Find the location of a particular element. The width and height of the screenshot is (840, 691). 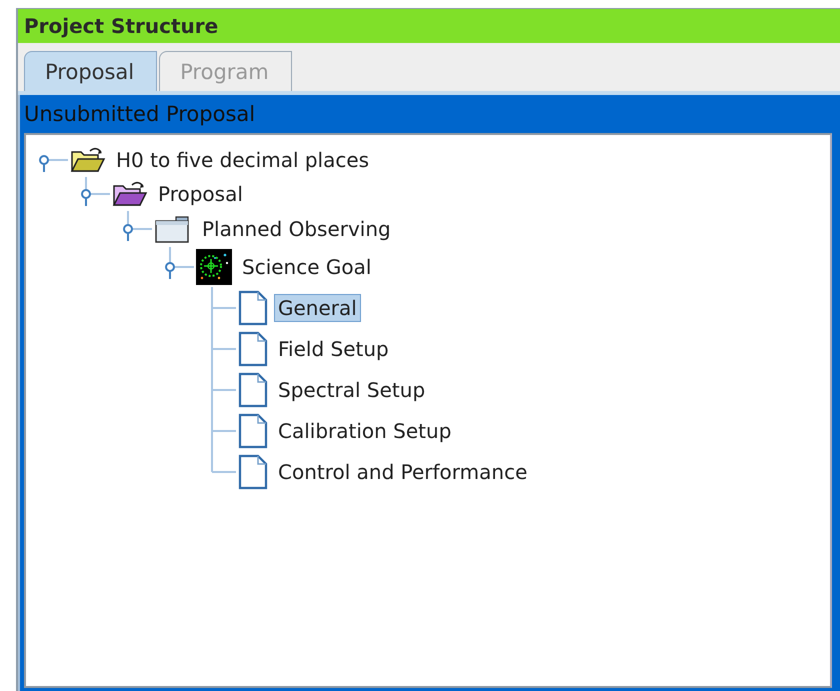

tree-item: Planned Observing is located at coordinates (296, 229).